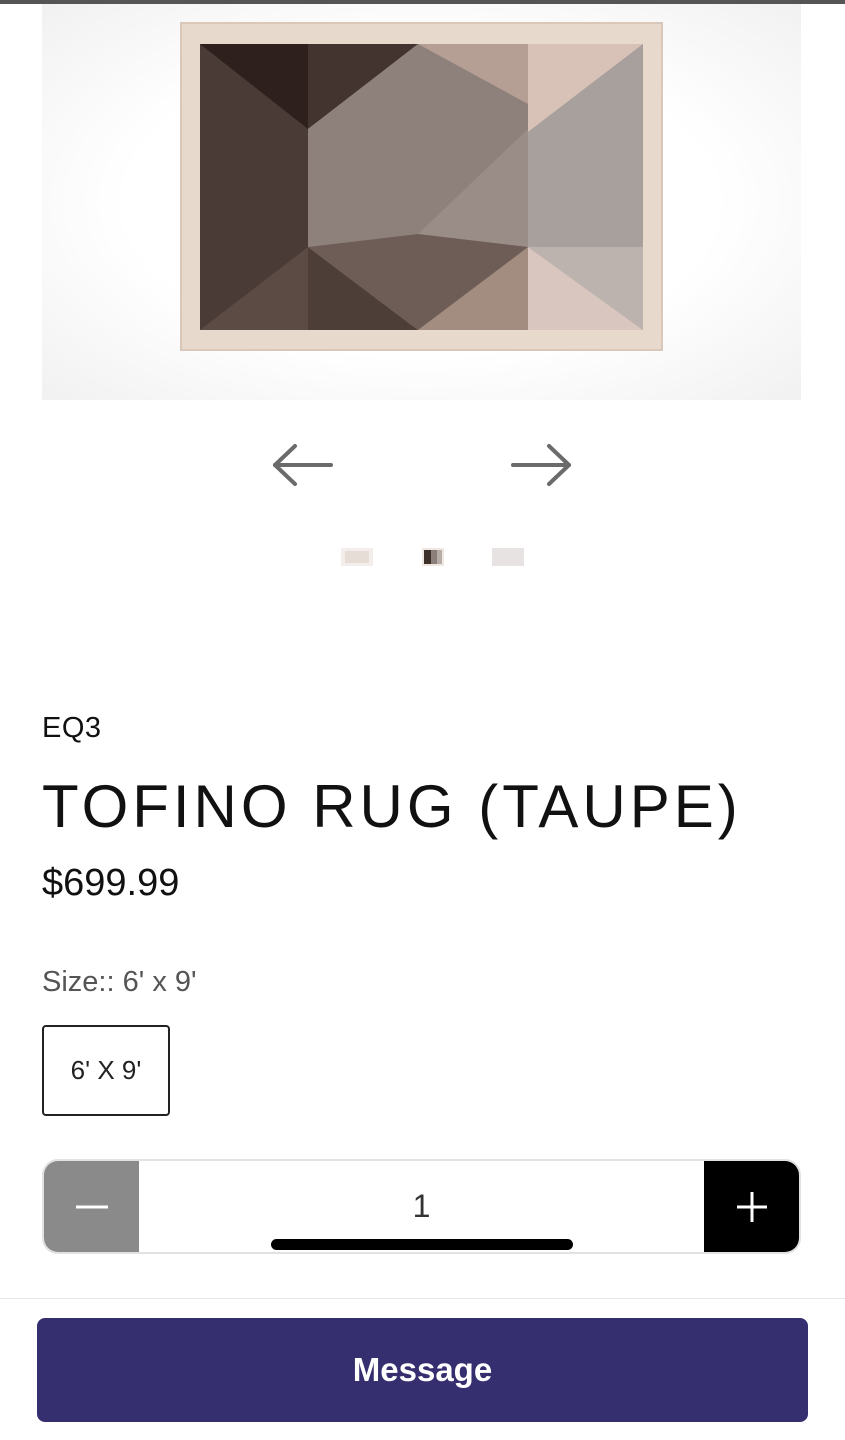  What do you see at coordinates (78, 982) in the screenshot?
I see `size-label: Size::` at bounding box center [78, 982].